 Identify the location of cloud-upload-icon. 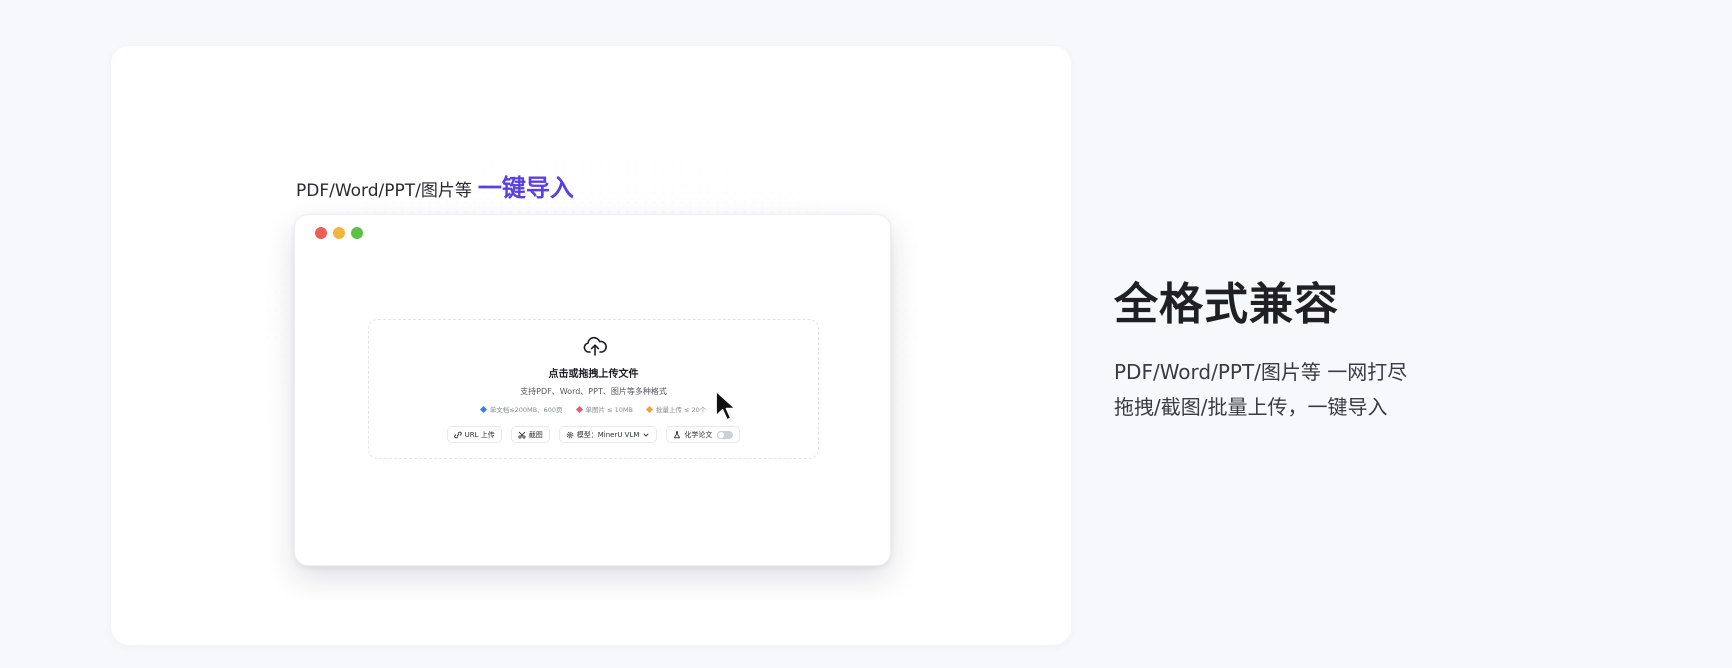
(595, 346).